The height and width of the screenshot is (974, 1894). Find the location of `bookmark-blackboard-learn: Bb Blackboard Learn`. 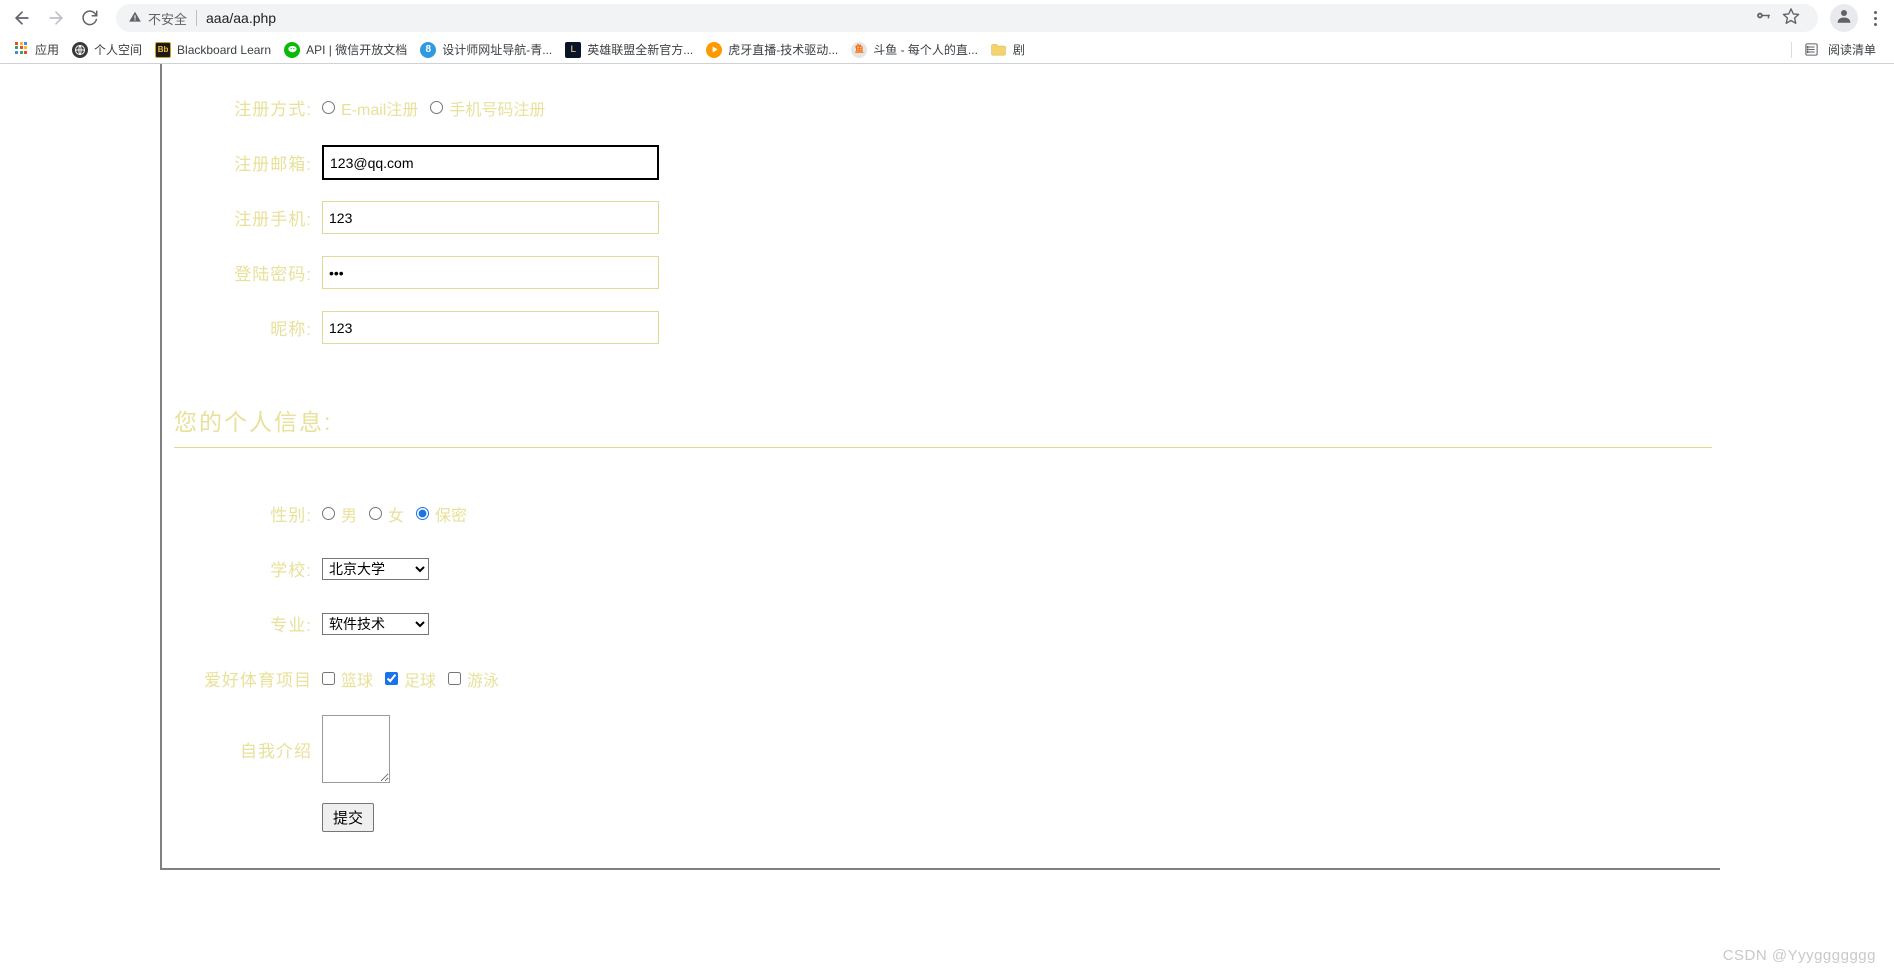

bookmark-blackboard-learn: Bb Blackboard Learn is located at coordinates (214, 50).